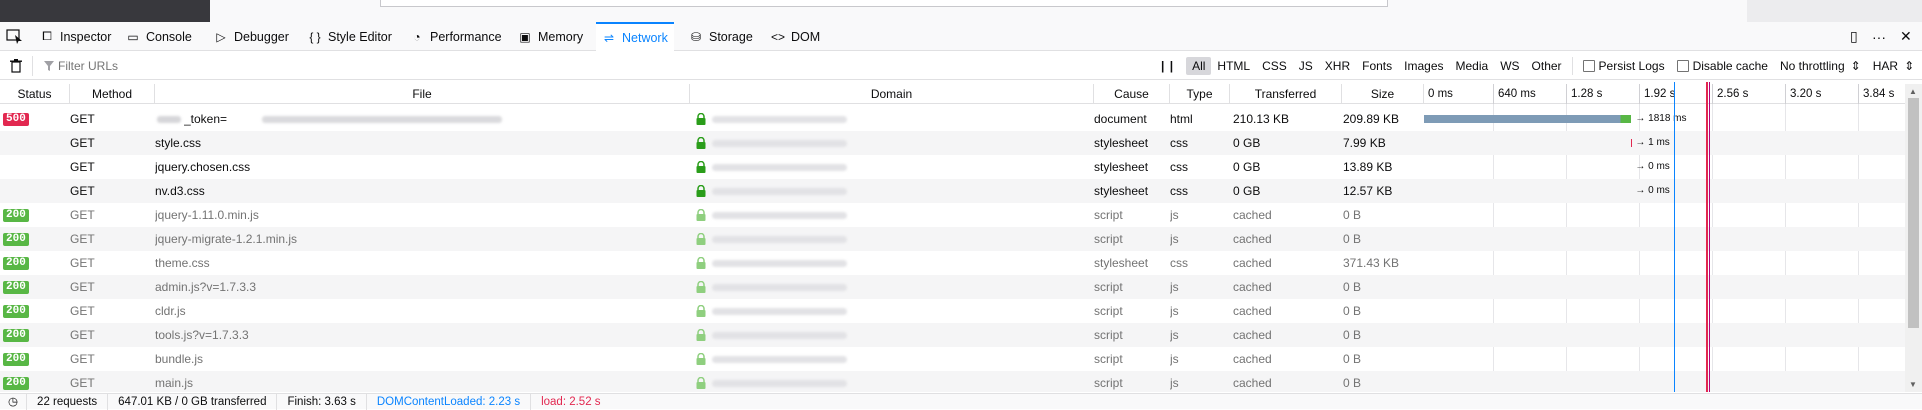 Image resolution: width=1922 pixels, height=410 pixels. What do you see at coordinates (1383, 94) in the screenshot?
I see `column-size: Size` at bounding box center [1383, 94].